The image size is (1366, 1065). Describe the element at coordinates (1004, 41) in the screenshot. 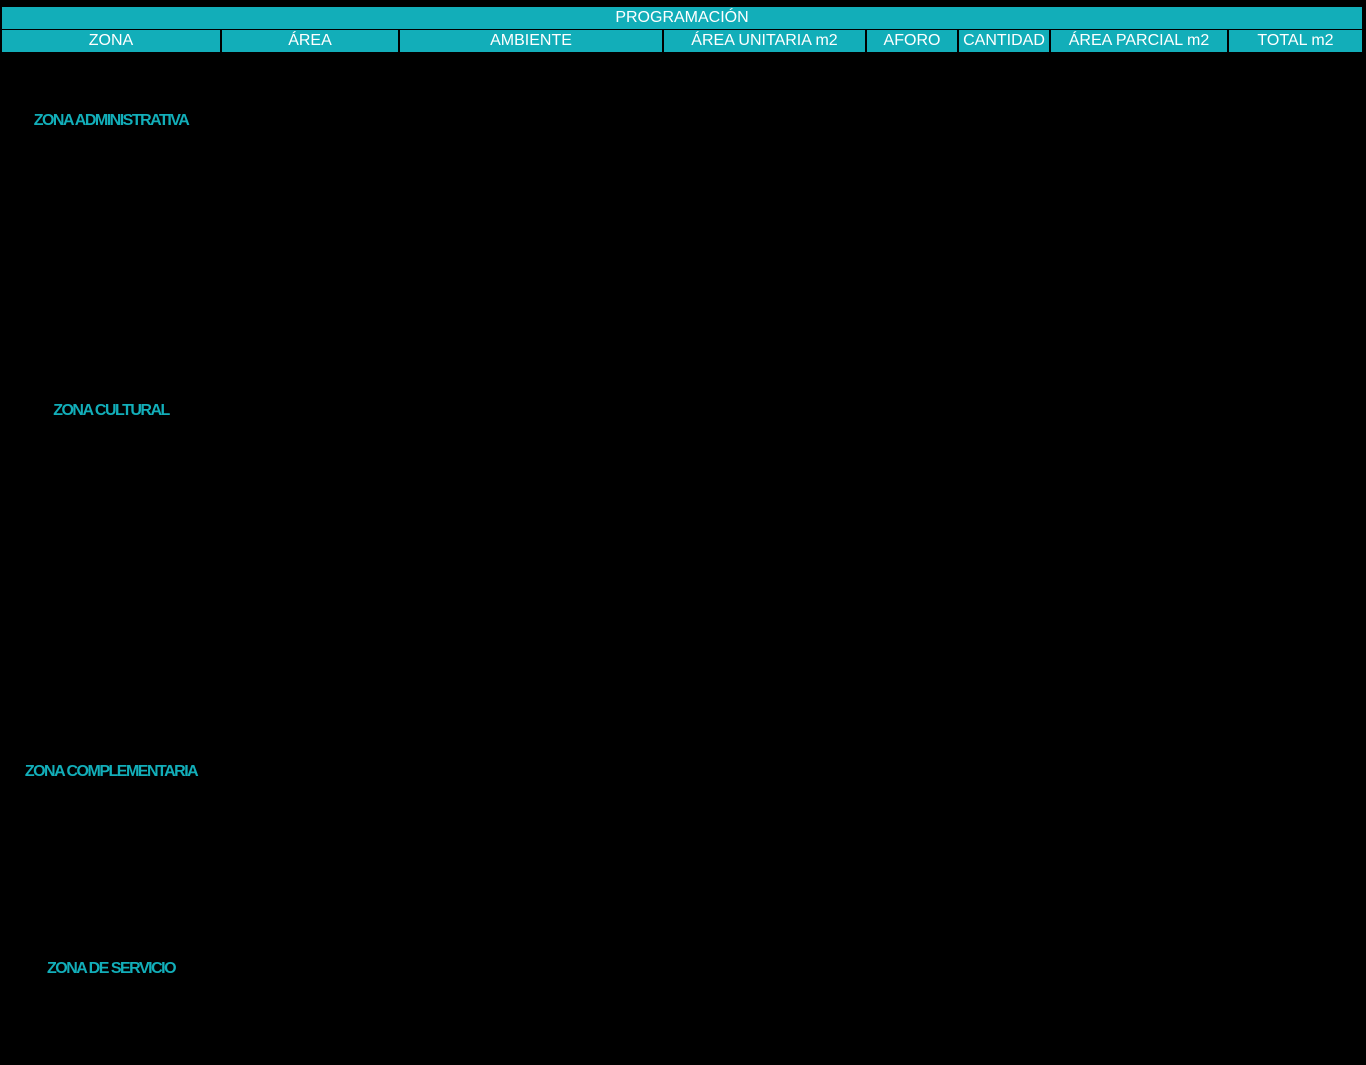

I see `column-header-cantidad: CANTIDAD` at that location.